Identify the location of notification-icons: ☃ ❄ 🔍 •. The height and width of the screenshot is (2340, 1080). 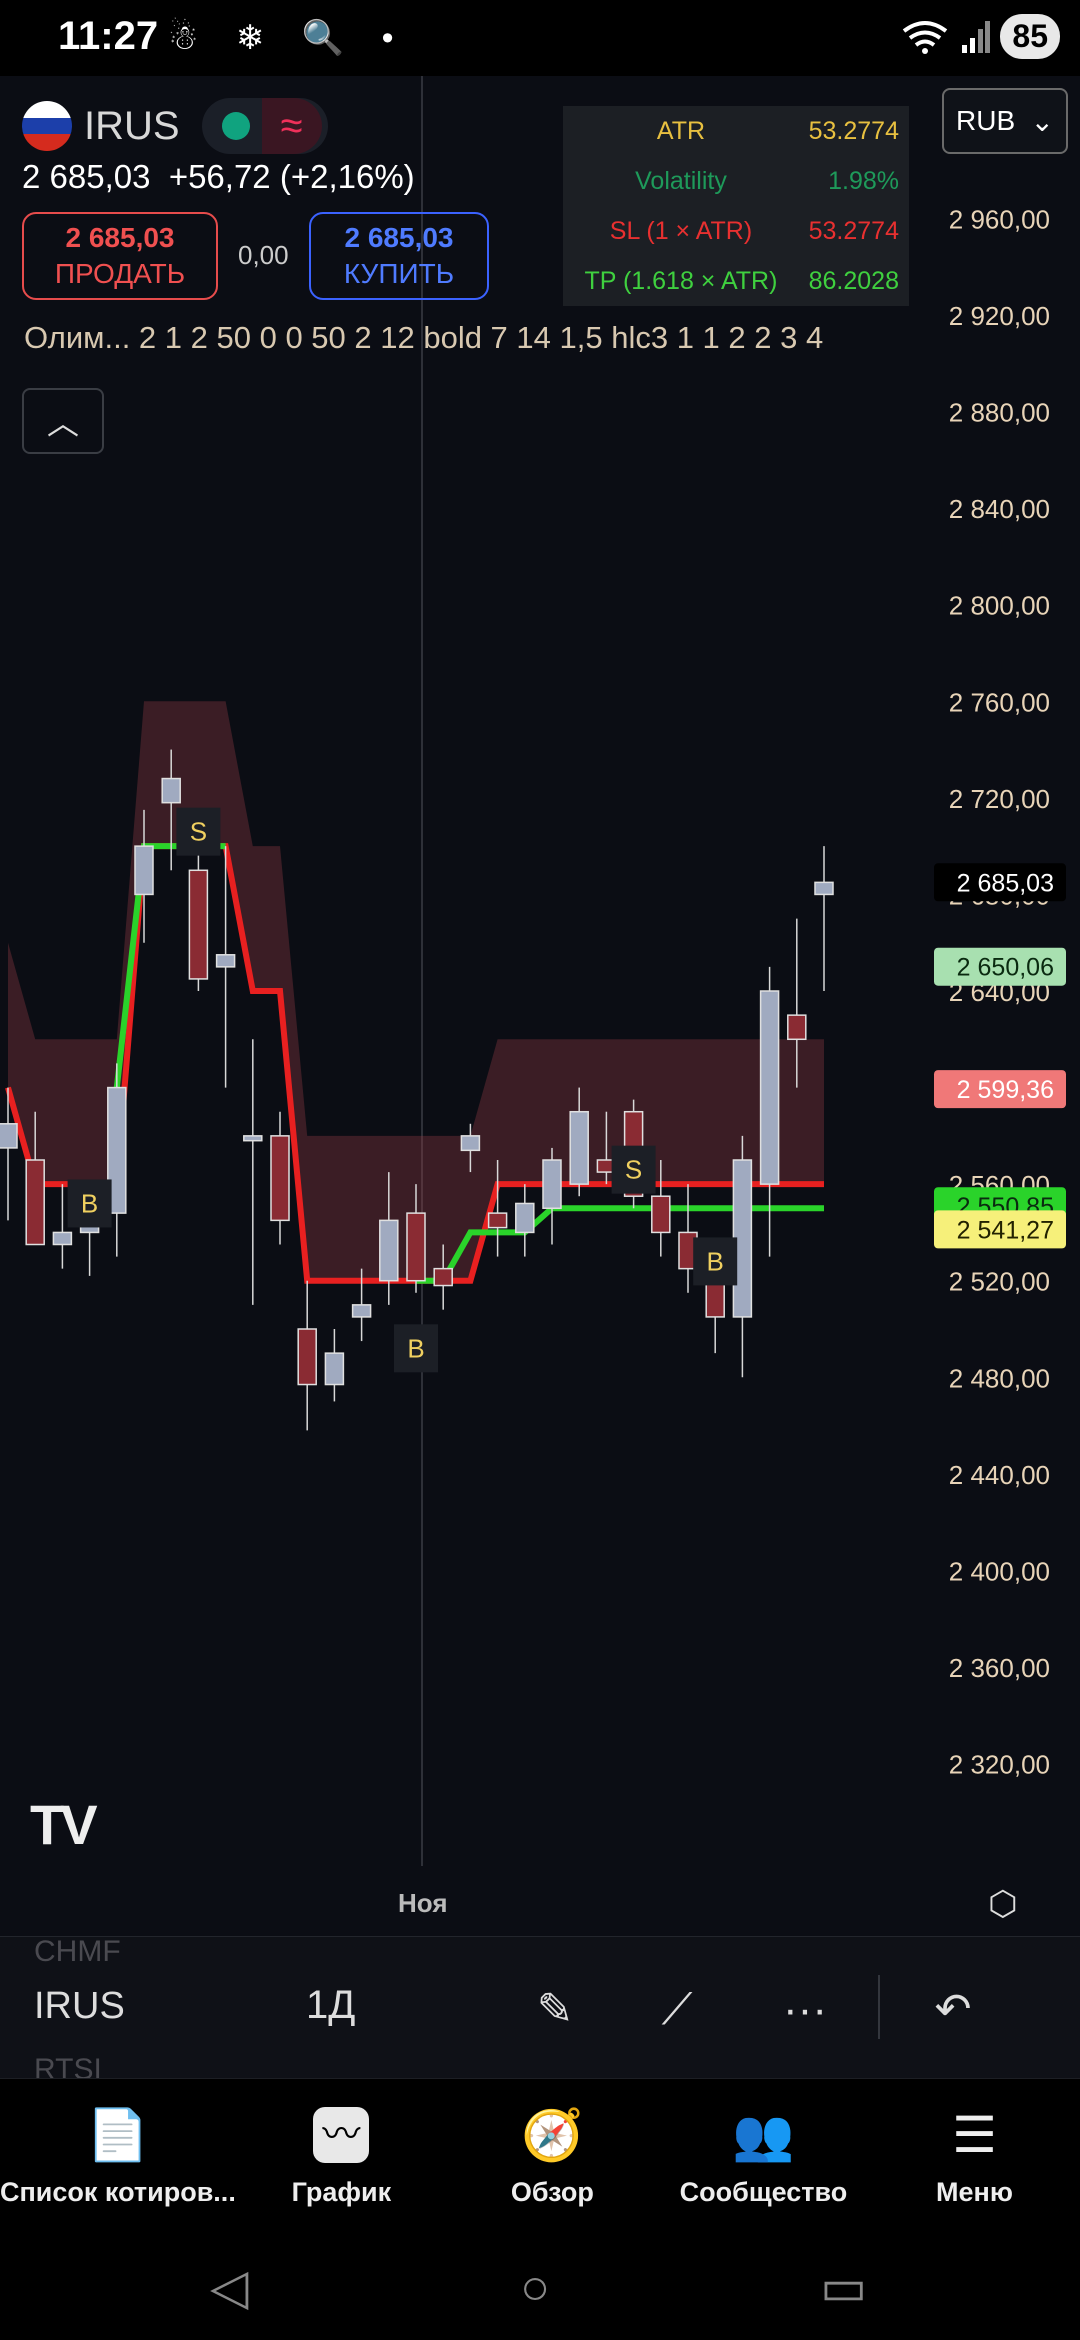
(288, 38).